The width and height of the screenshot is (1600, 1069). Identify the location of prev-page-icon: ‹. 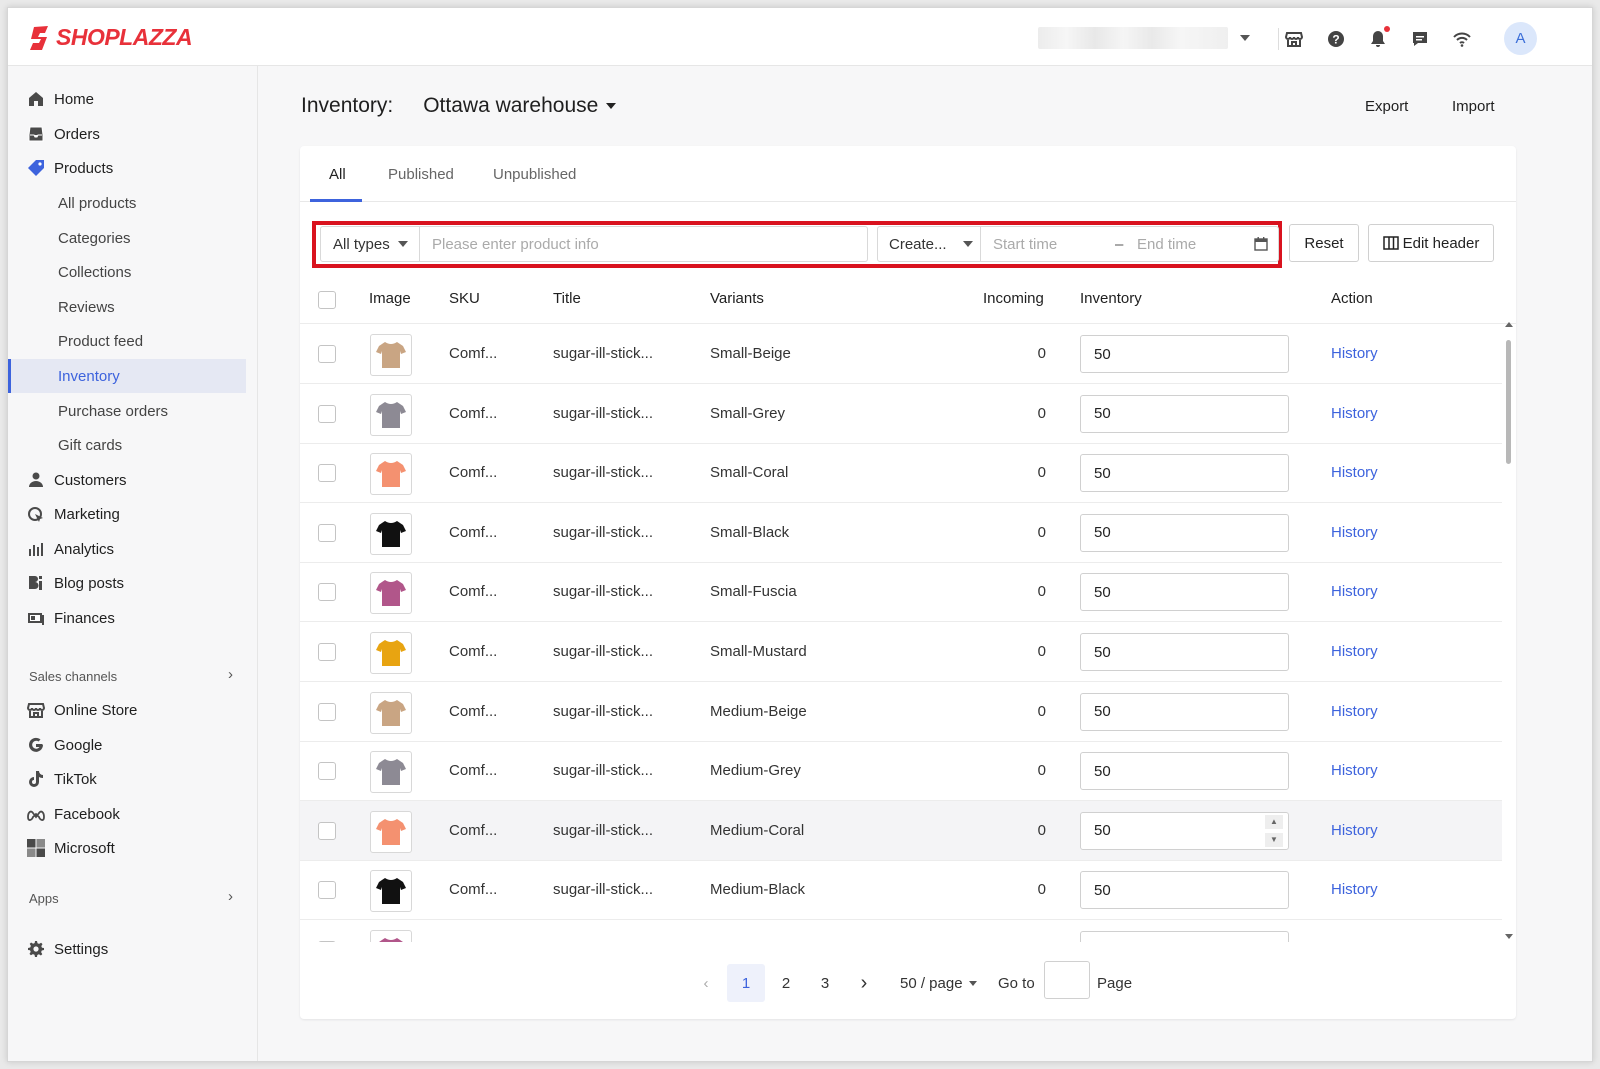
(706, 983).